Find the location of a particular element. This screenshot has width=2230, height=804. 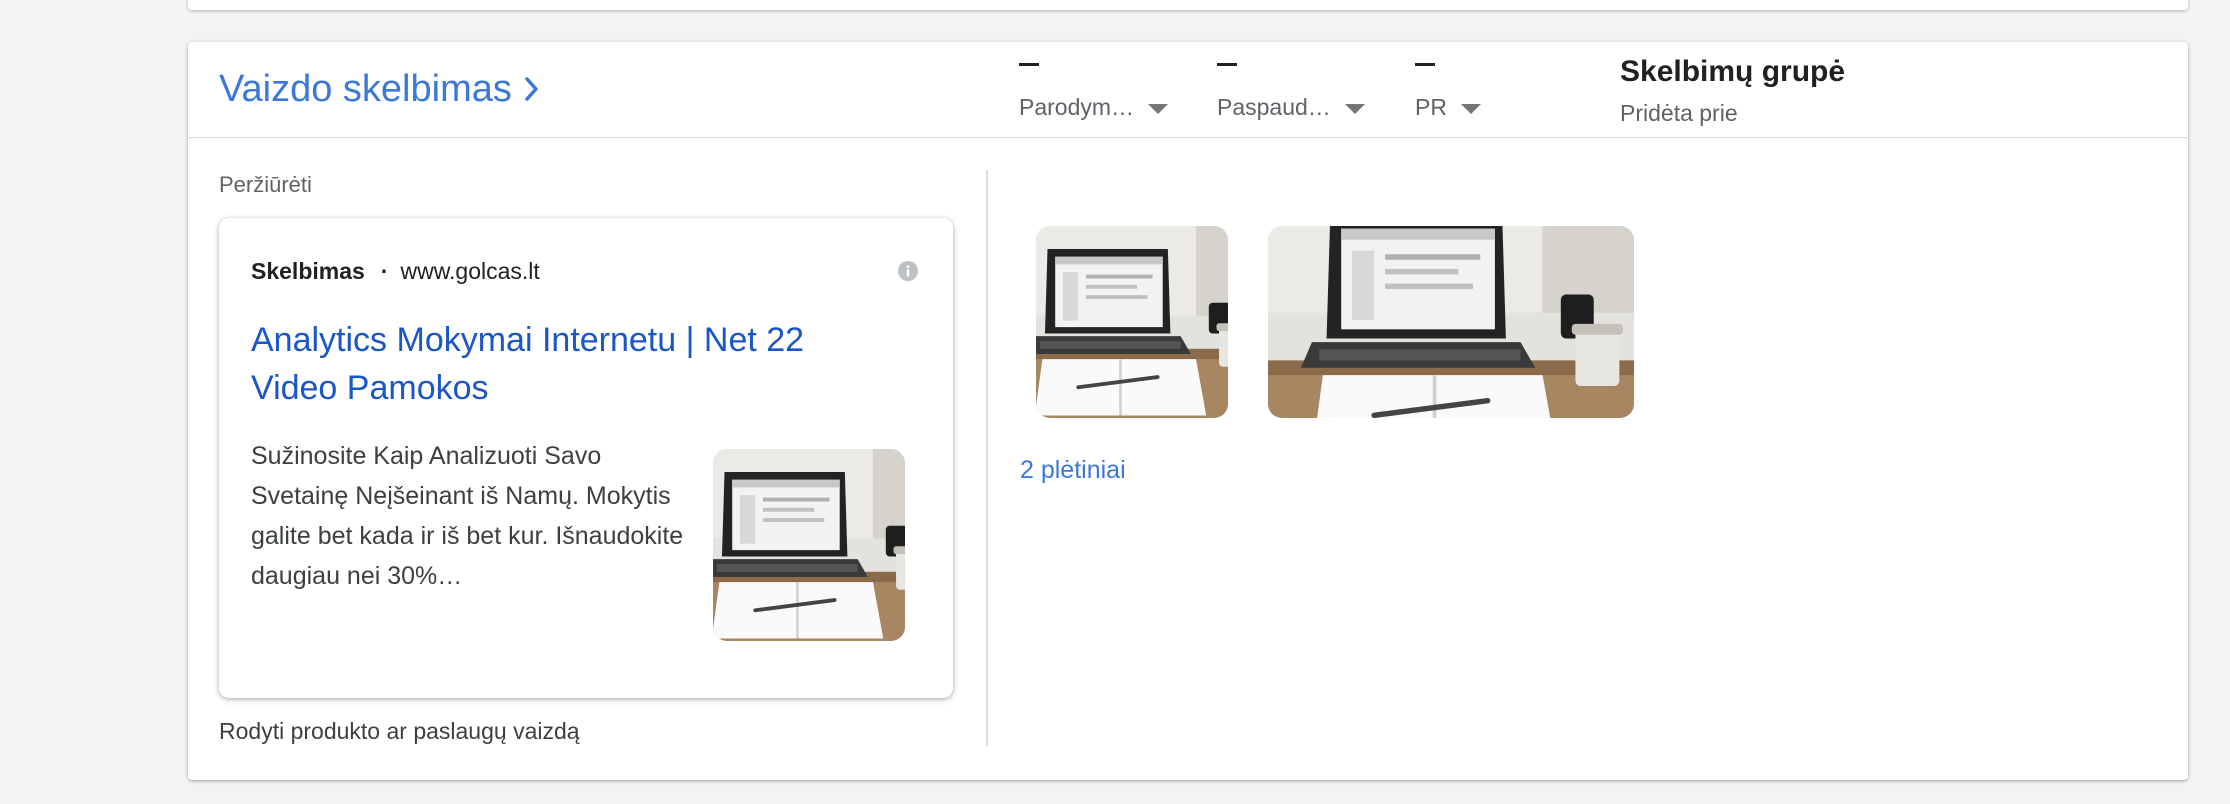

ad-group-subtitle: Pridėta prie is located at coordinates (1679, 113).